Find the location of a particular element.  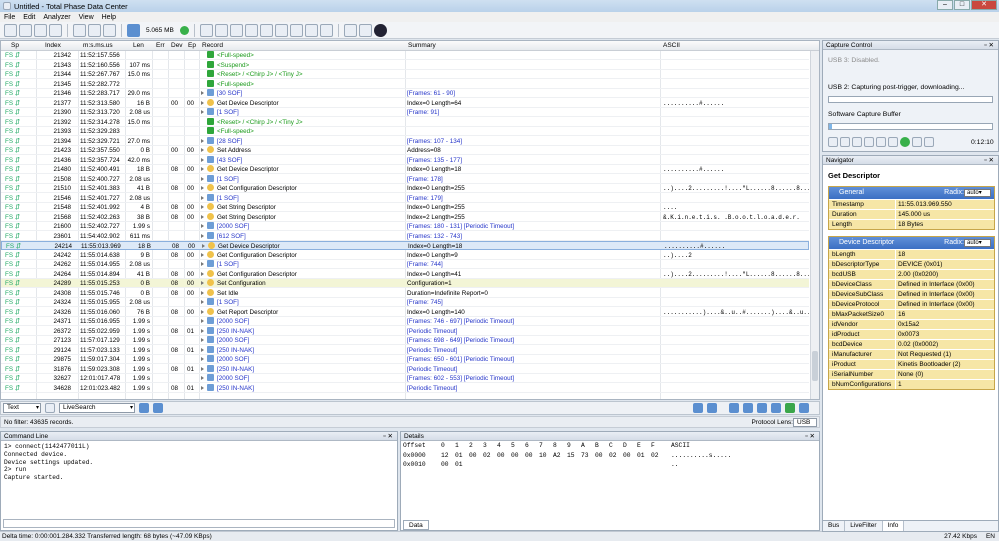

protocol-lens-select: USB is located at coordinates (805, 422).